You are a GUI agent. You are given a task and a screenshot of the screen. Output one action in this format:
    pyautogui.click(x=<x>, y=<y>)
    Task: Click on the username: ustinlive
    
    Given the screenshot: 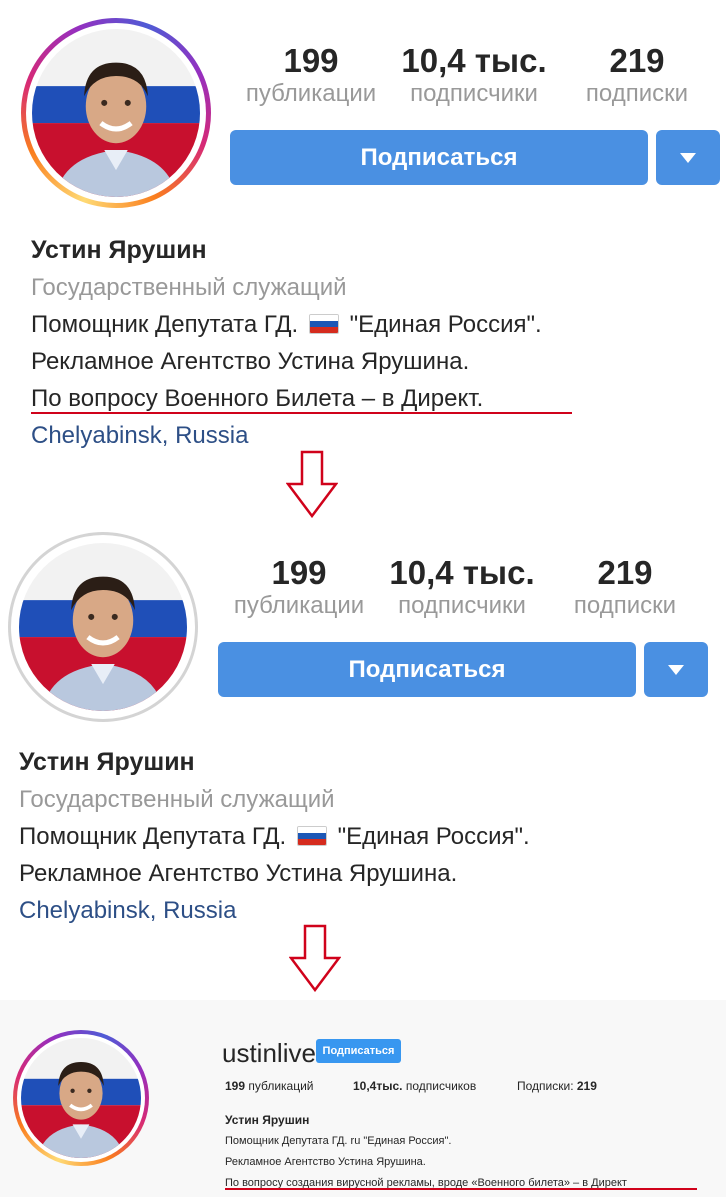 What is the action you would take?
    pyautogui.click(x=269, y=1053)
    